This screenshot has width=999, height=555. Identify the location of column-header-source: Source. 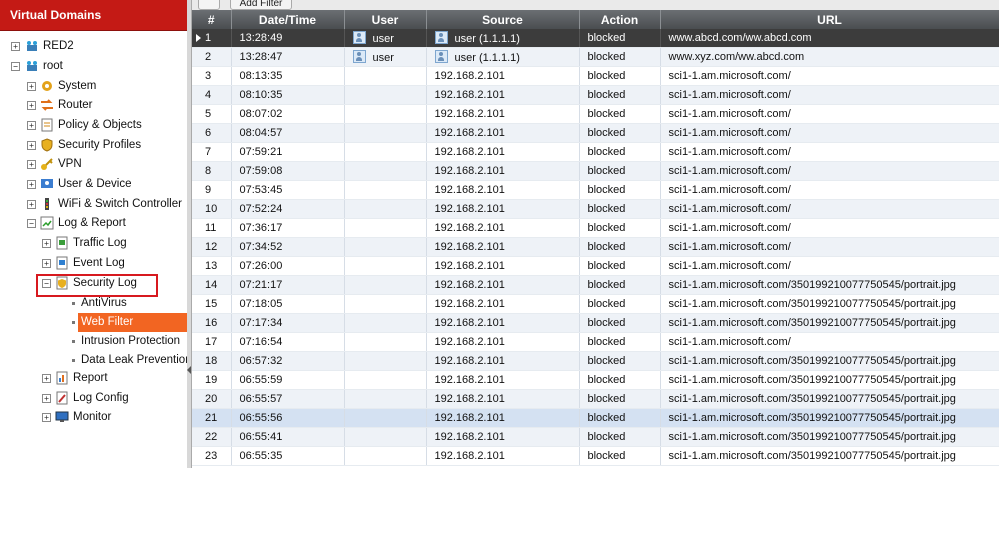
(503, 19).